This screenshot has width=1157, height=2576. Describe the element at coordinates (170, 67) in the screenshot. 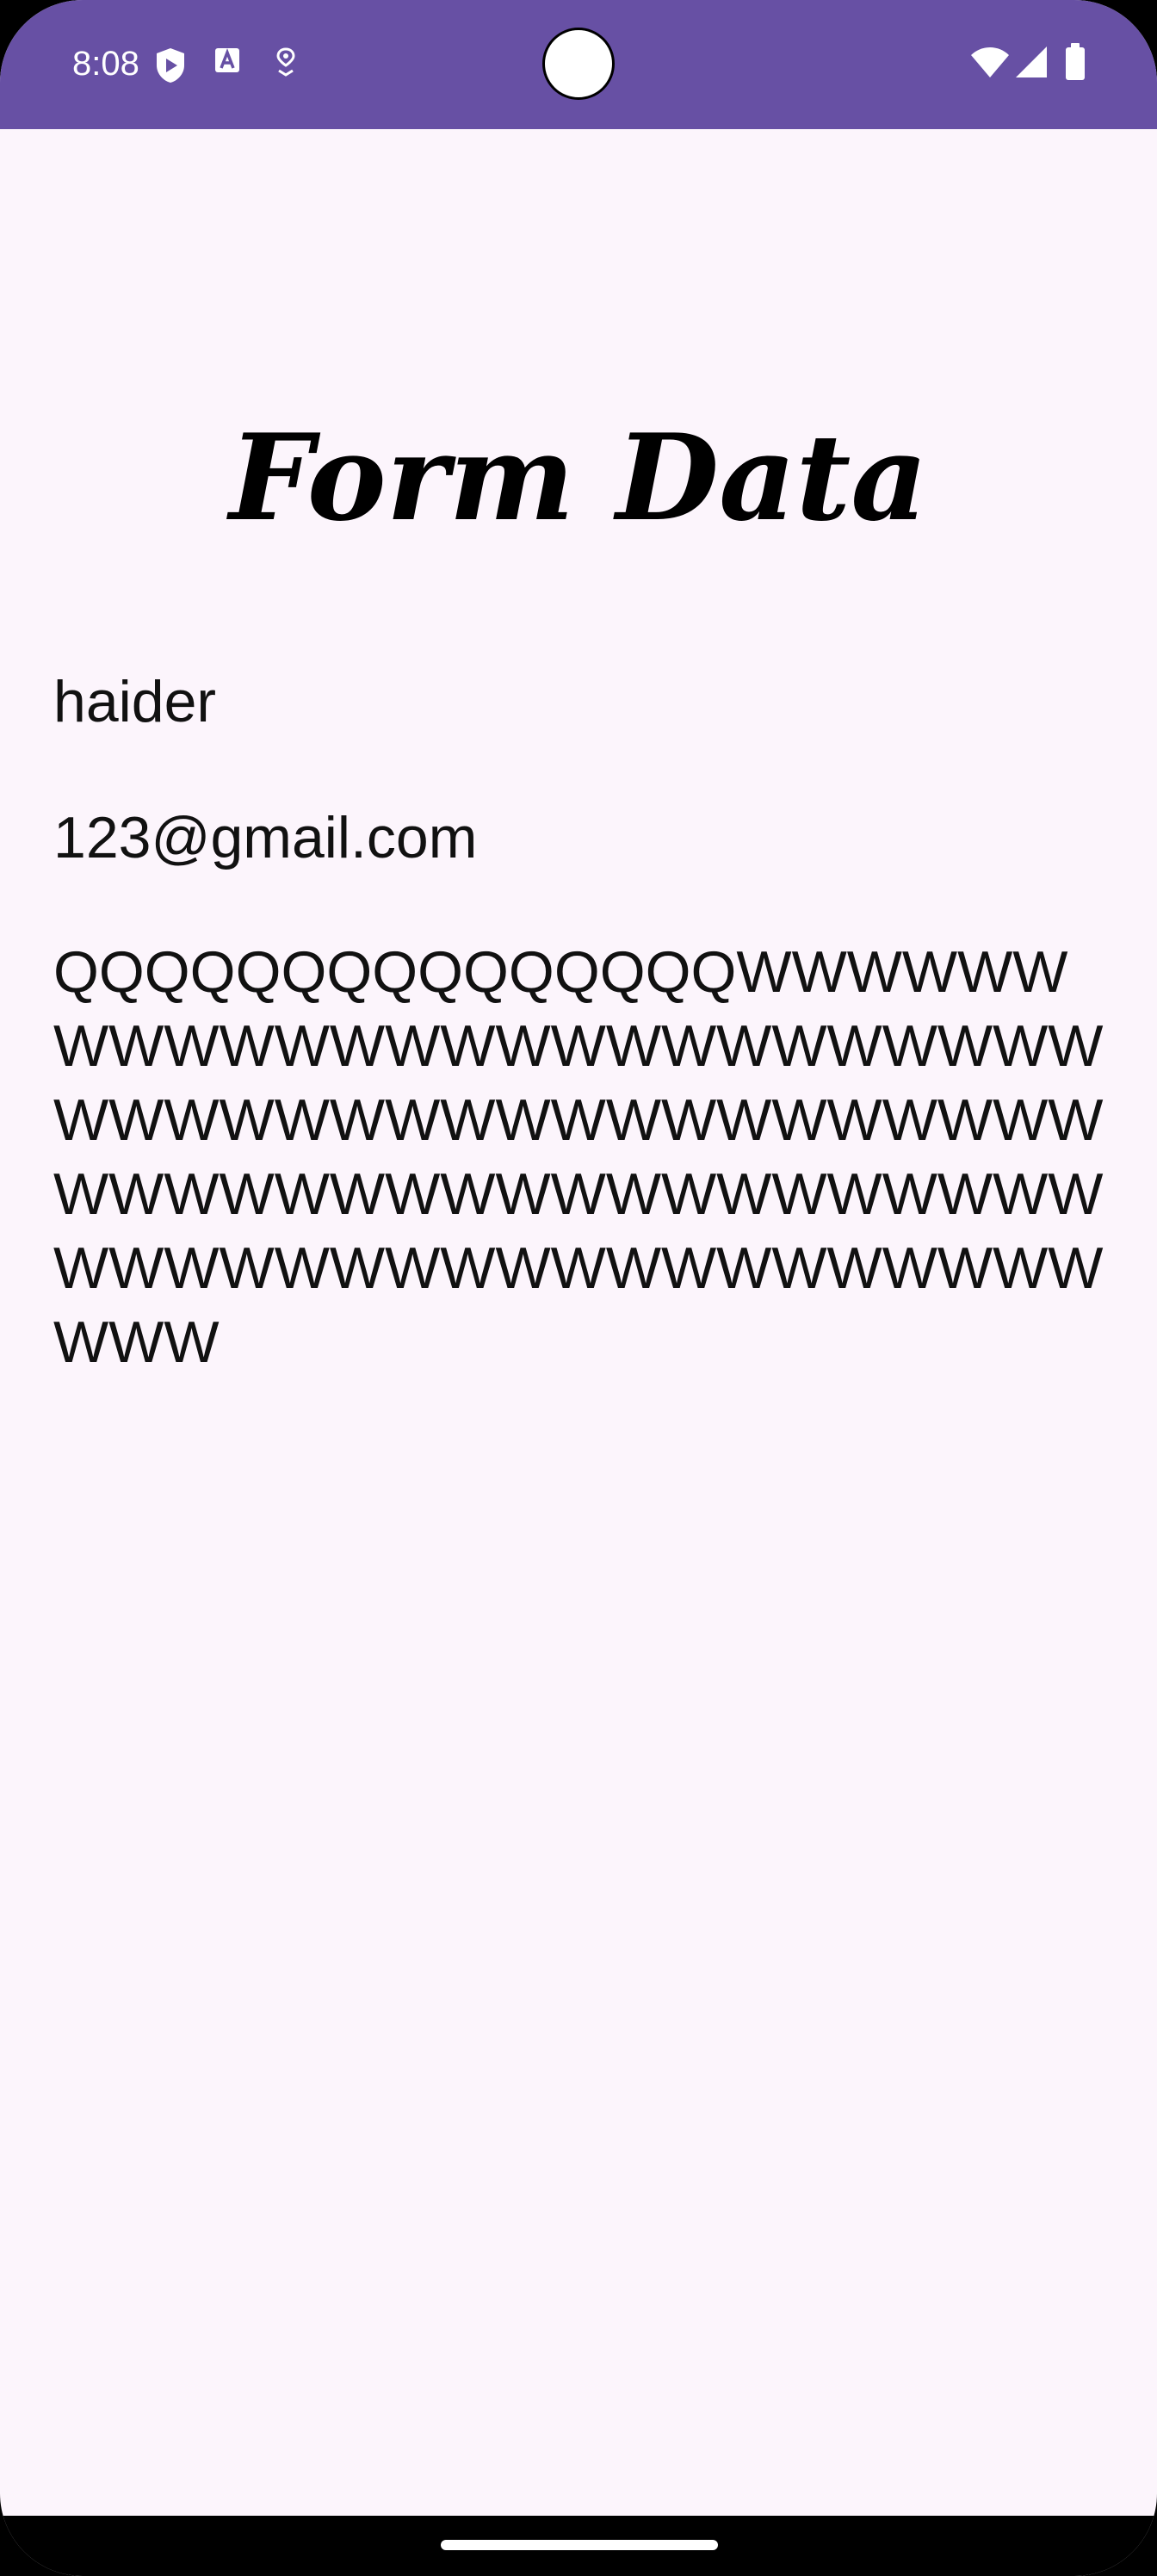

I see `shield-play-icon` at that location.